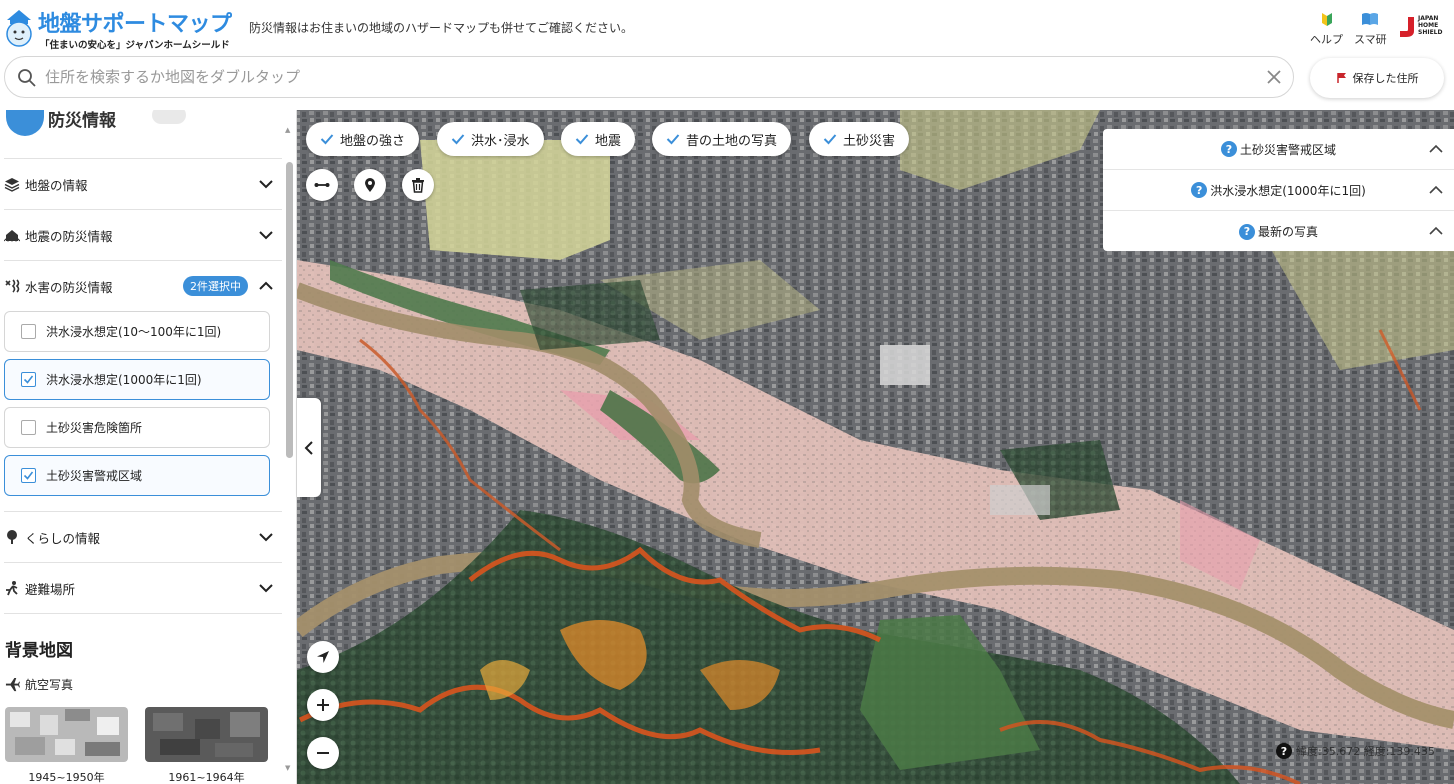 The height and width of the screenshot is (784, 1454). What do you see at coordinates (1274, 77) in the screenshot?
I see `clear-icon` at bounding box center [1274, 77].